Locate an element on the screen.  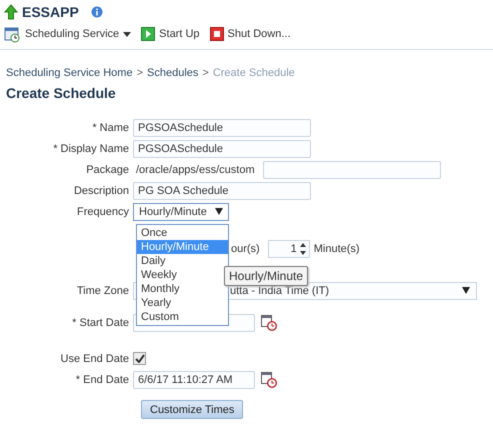
field-label: Package is located at coordinates (107, 170).